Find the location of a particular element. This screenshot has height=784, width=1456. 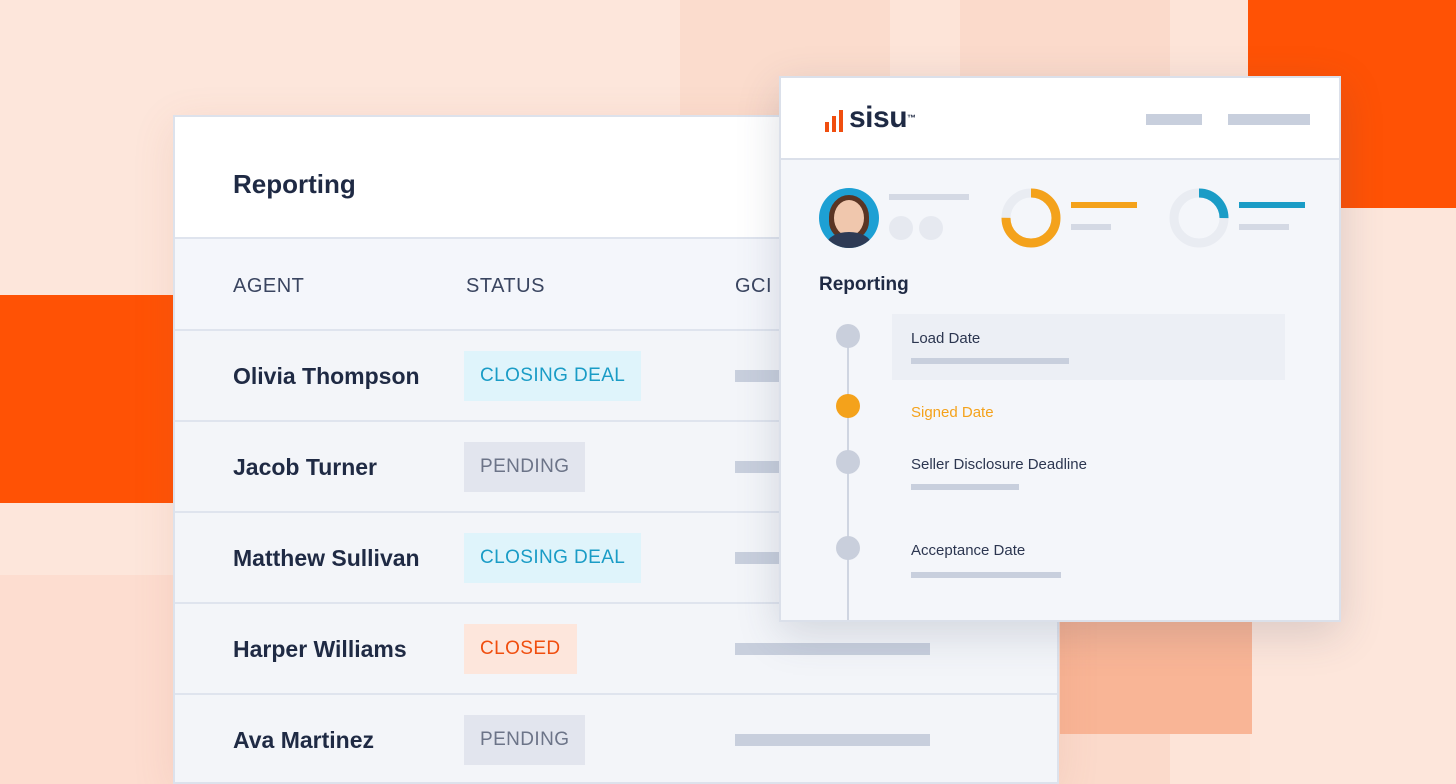

timeline-dot-load-date is located at coordinates (848, 336).